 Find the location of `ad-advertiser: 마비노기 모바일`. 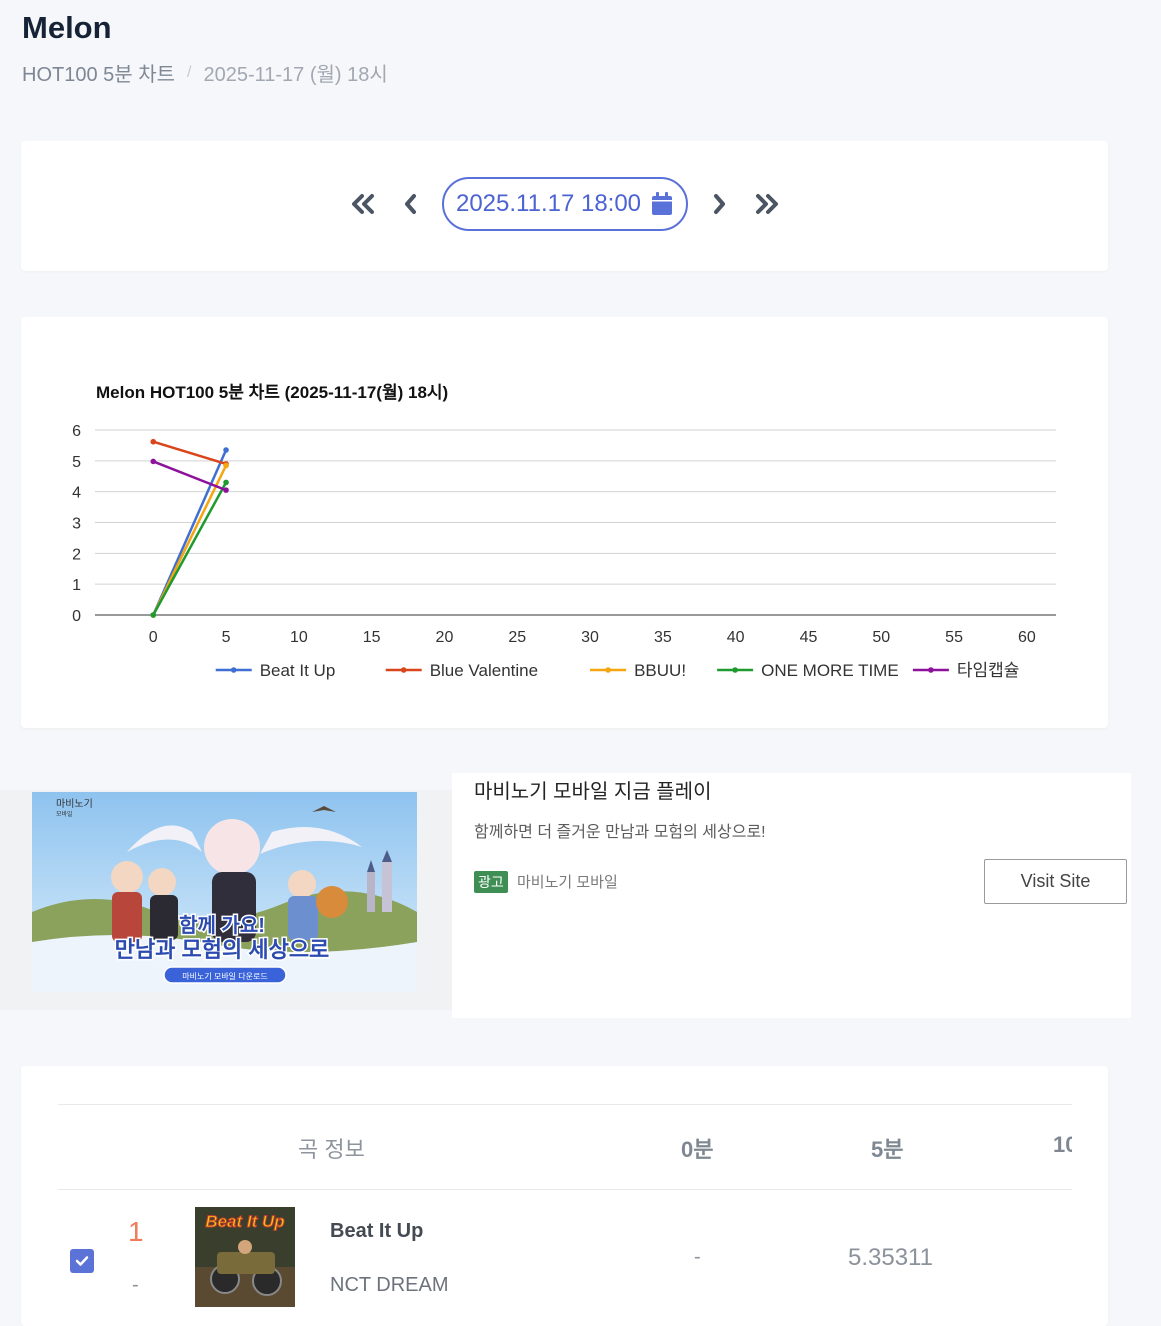

ad-advertiser: 마비노기 모바일 is located at coordinates (567, 882).